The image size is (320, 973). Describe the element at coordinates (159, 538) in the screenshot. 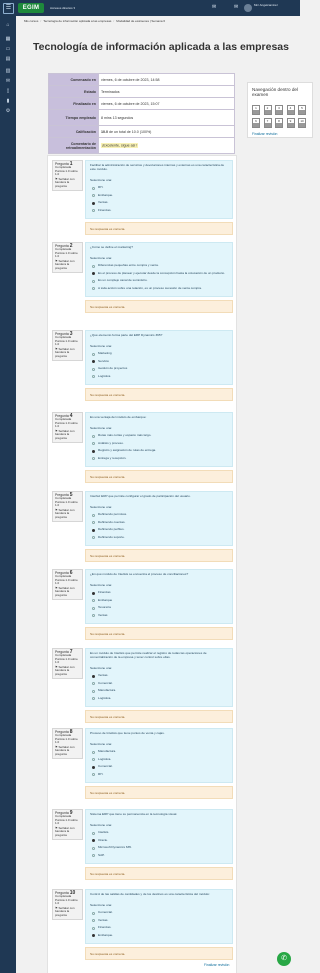

I see `answer-option: Definiendo soporte.` at that location.